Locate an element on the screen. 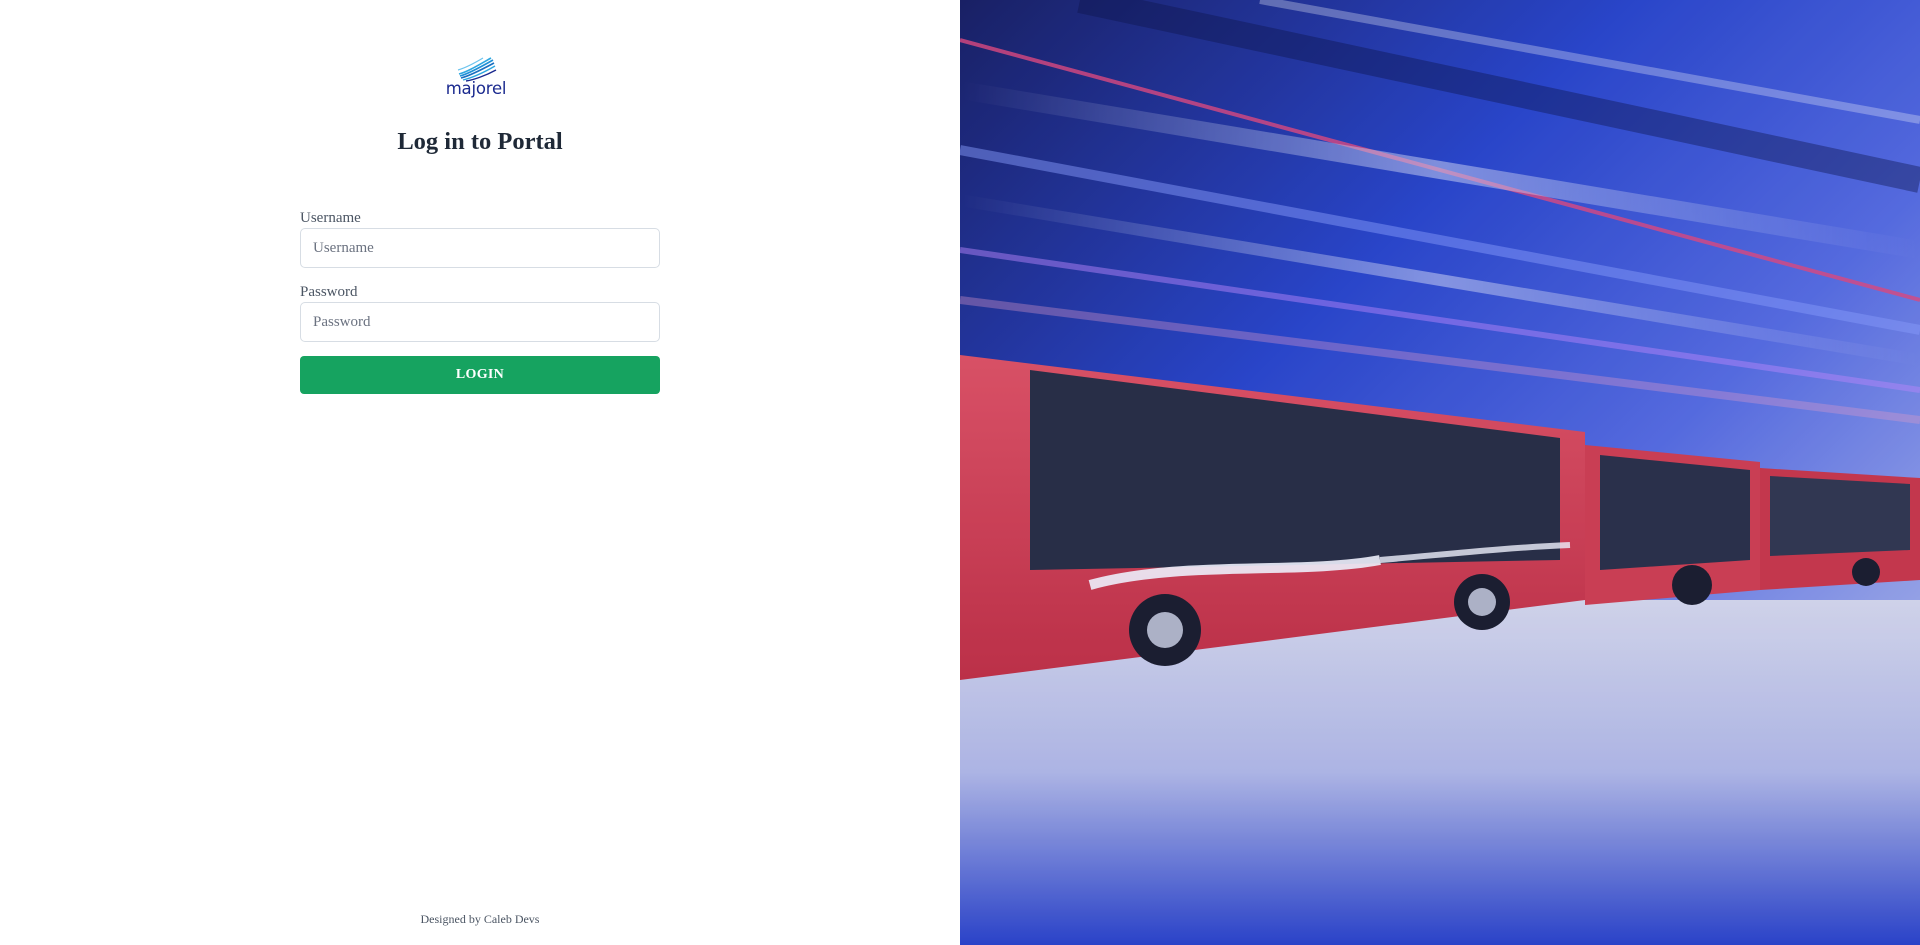 The image size is (1920, 945). brand-logo: majorel is located at coordinates (476, 78).